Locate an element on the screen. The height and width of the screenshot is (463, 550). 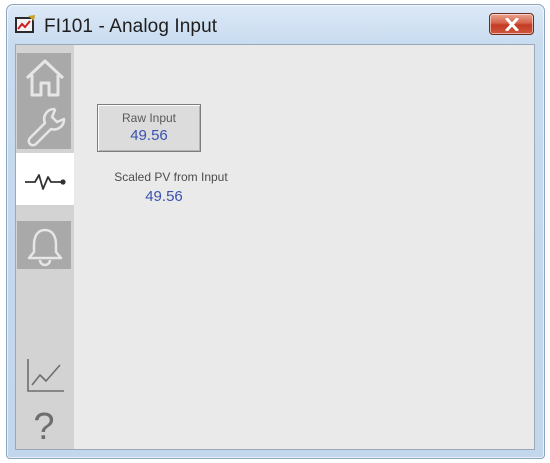
question-icon: ? is located at coordinates (43, 426).